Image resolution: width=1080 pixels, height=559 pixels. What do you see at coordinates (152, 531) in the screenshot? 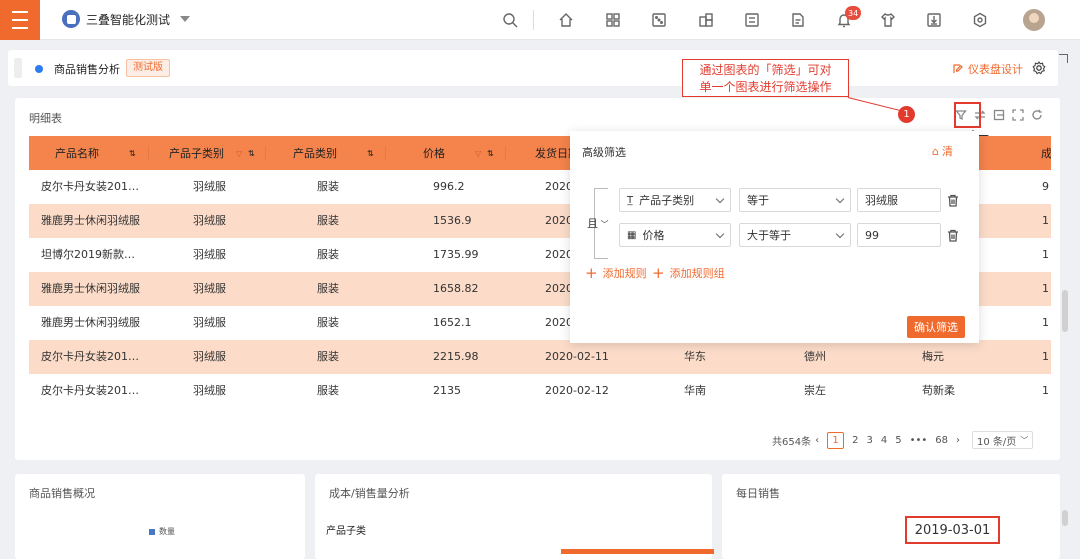
I see `legend-swatch` at bounding box center [152, 531].